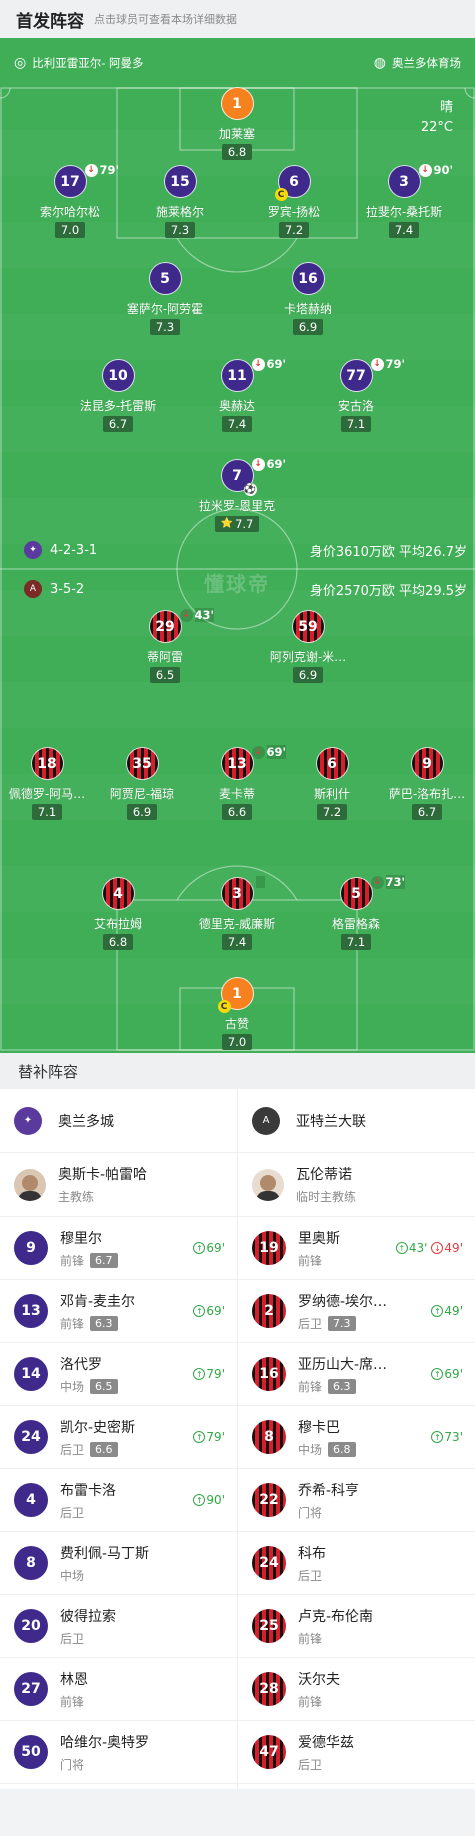 This screenshot has width=475, height=1836. I want to click on jersey-number: 22, so click(269, 1500).